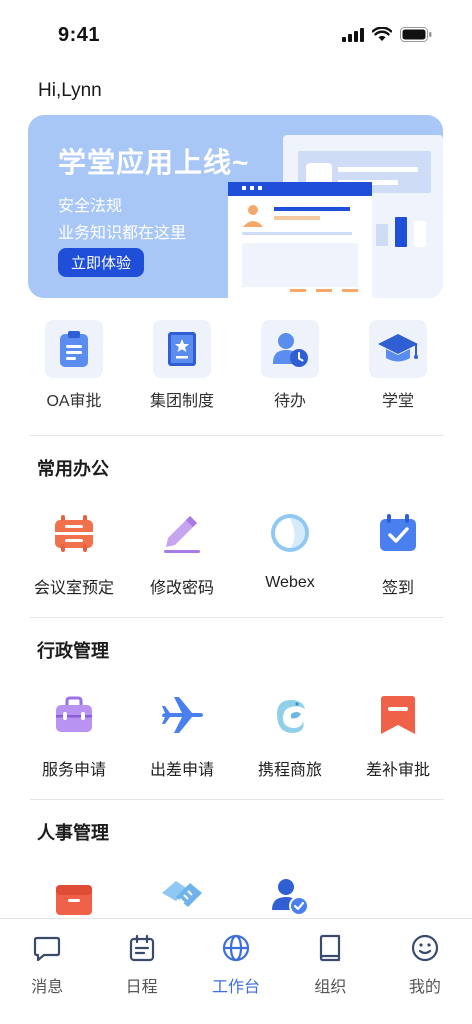  I want to click on grid-item-hr-handshake, so click(182, 897).